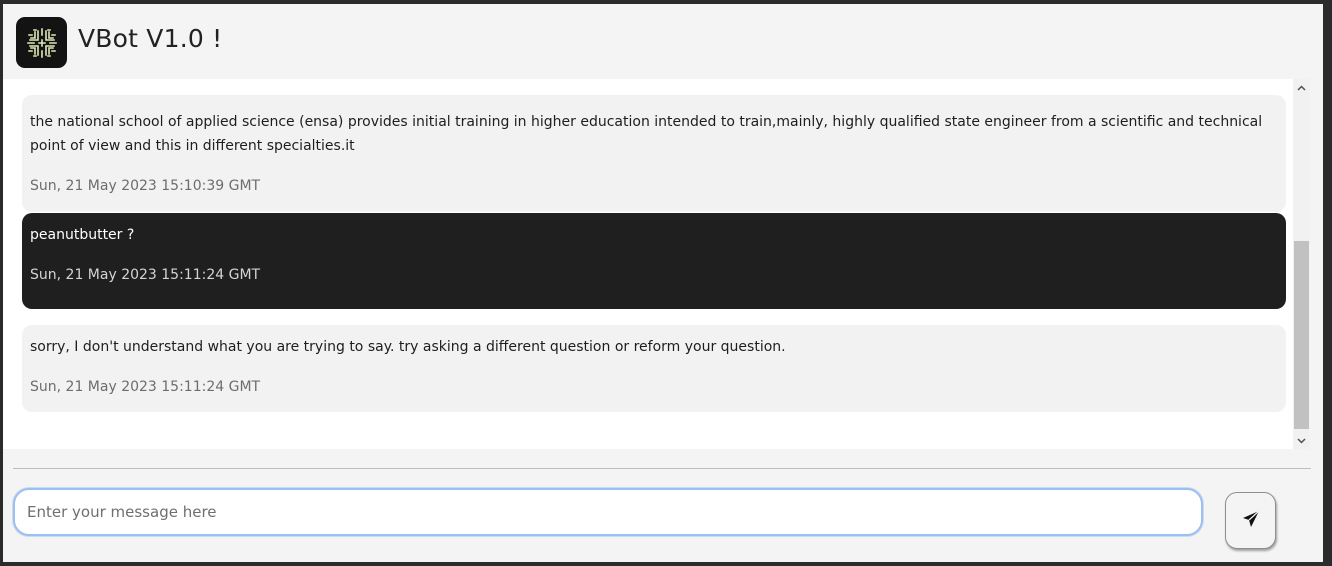 The image size is (1332, 566). Describe the element at coordinates (1301, 87) in the screenshot. I see `scroll-up-icon` at that location.